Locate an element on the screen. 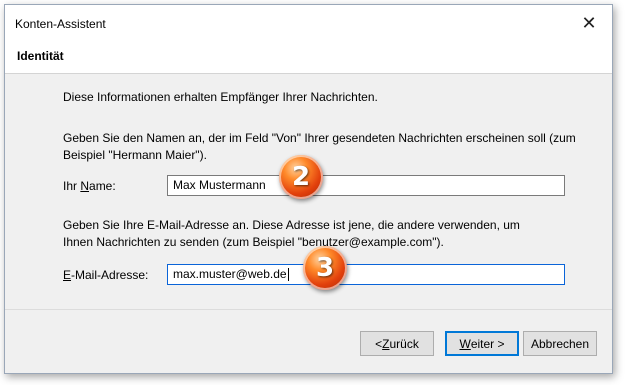 The height and width of the screenshot is (385, 626). email-input-value: max.muster@web.de is located at coordinates (230, 274).